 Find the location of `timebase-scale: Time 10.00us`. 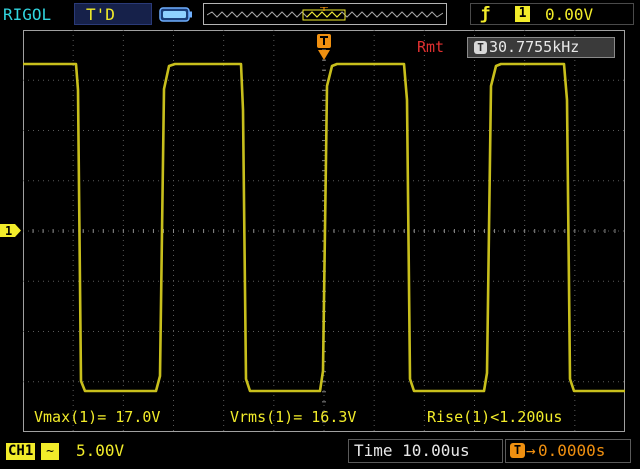

timebase-scale: Time 10.00us is located at coordinates (412, 450).